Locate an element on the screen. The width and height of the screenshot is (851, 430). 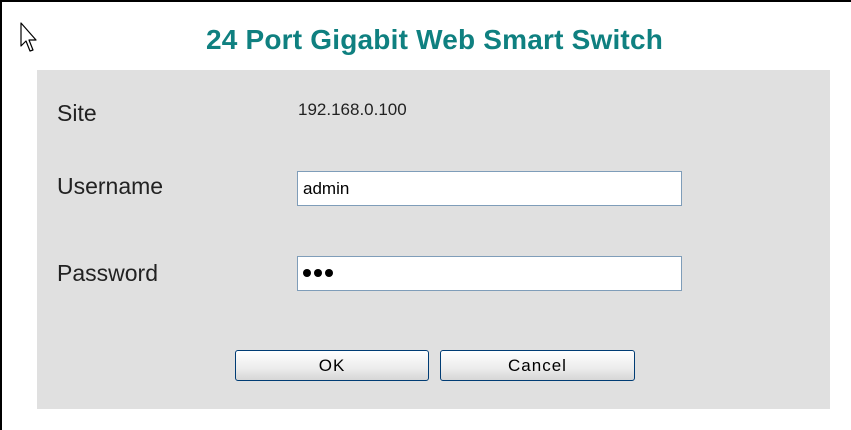
ok-button: OK is located at coordinates (332, 365).